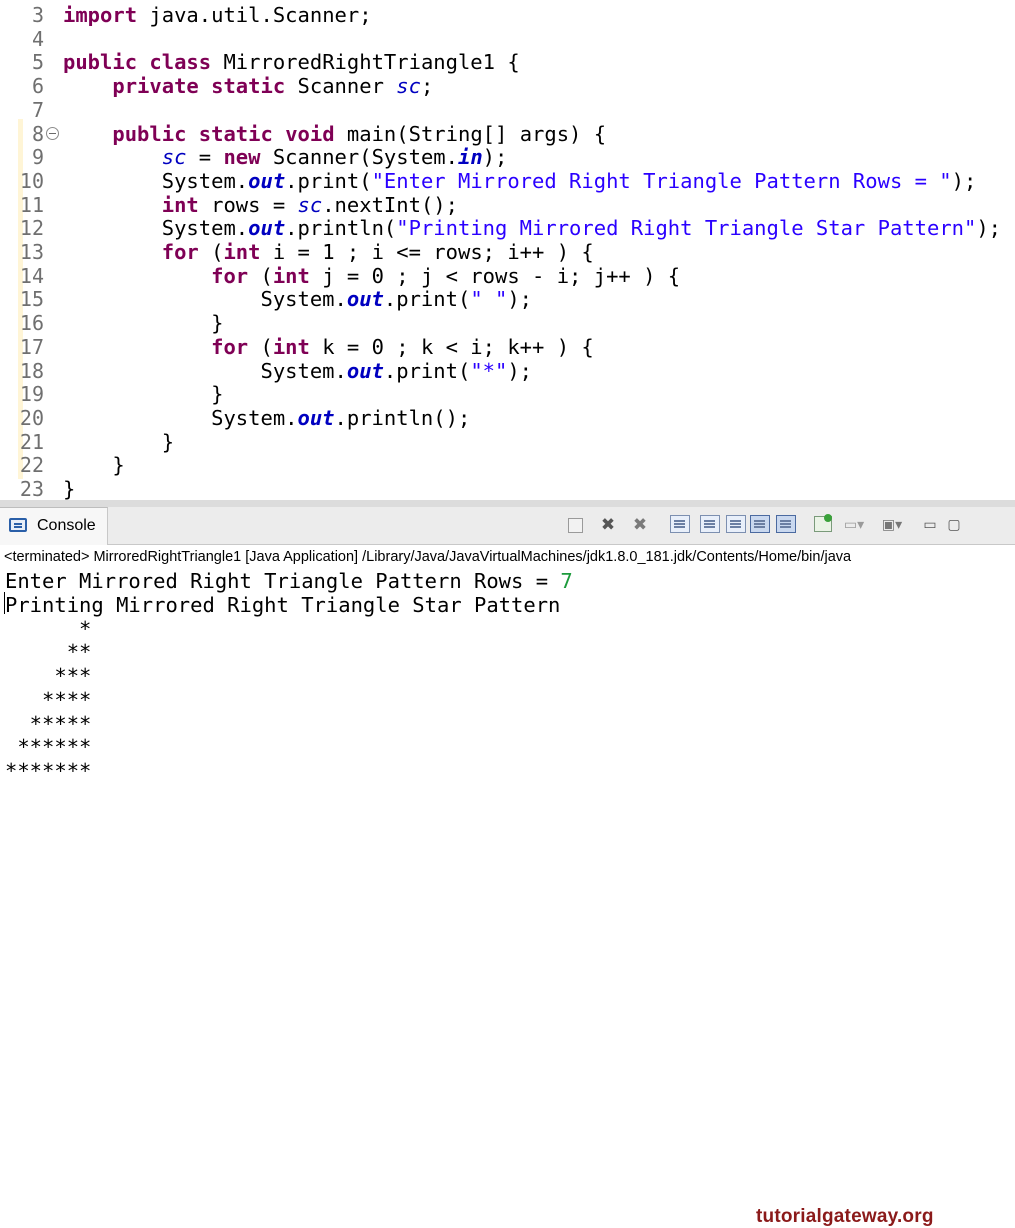 Image resolution: width=1015 pixels, height=1228 pixels. I want to click on line-number: 10, so click(22, 181).